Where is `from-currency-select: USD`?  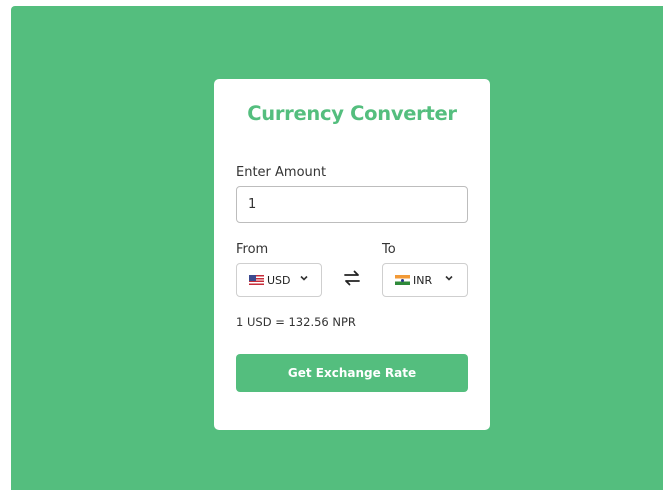
from-currency-select: USD is located at coordinates (279, 280).